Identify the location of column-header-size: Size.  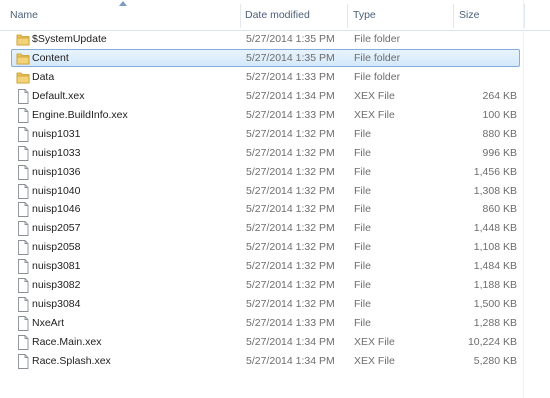
(469, 15).